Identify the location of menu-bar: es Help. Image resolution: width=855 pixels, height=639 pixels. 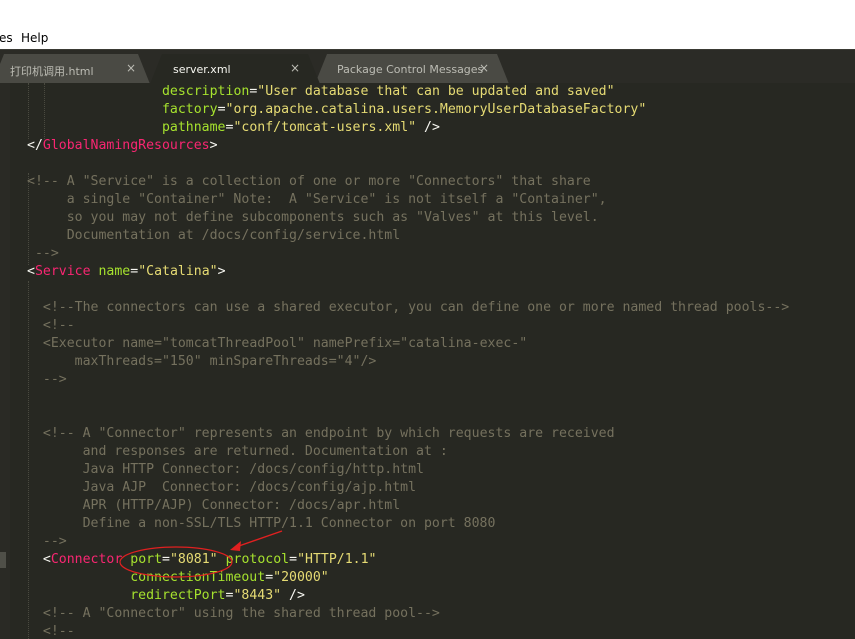
(427, 39).